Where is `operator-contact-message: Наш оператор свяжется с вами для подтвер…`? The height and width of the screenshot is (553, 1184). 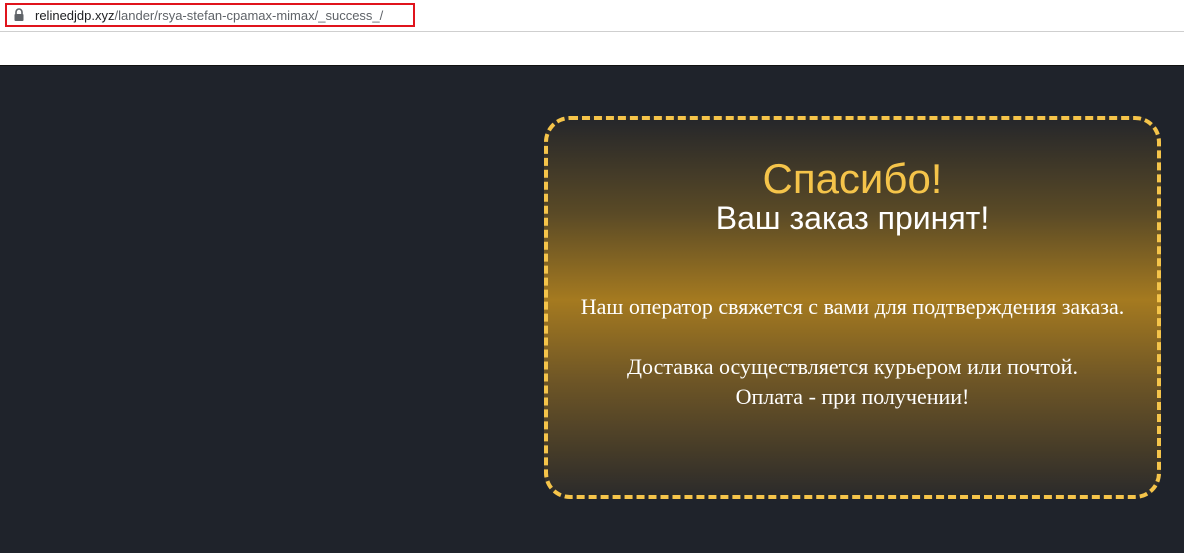 operator-contact-message: Наш оператор свяжется с вами для подтвер… is located at coordinates (852, 306).